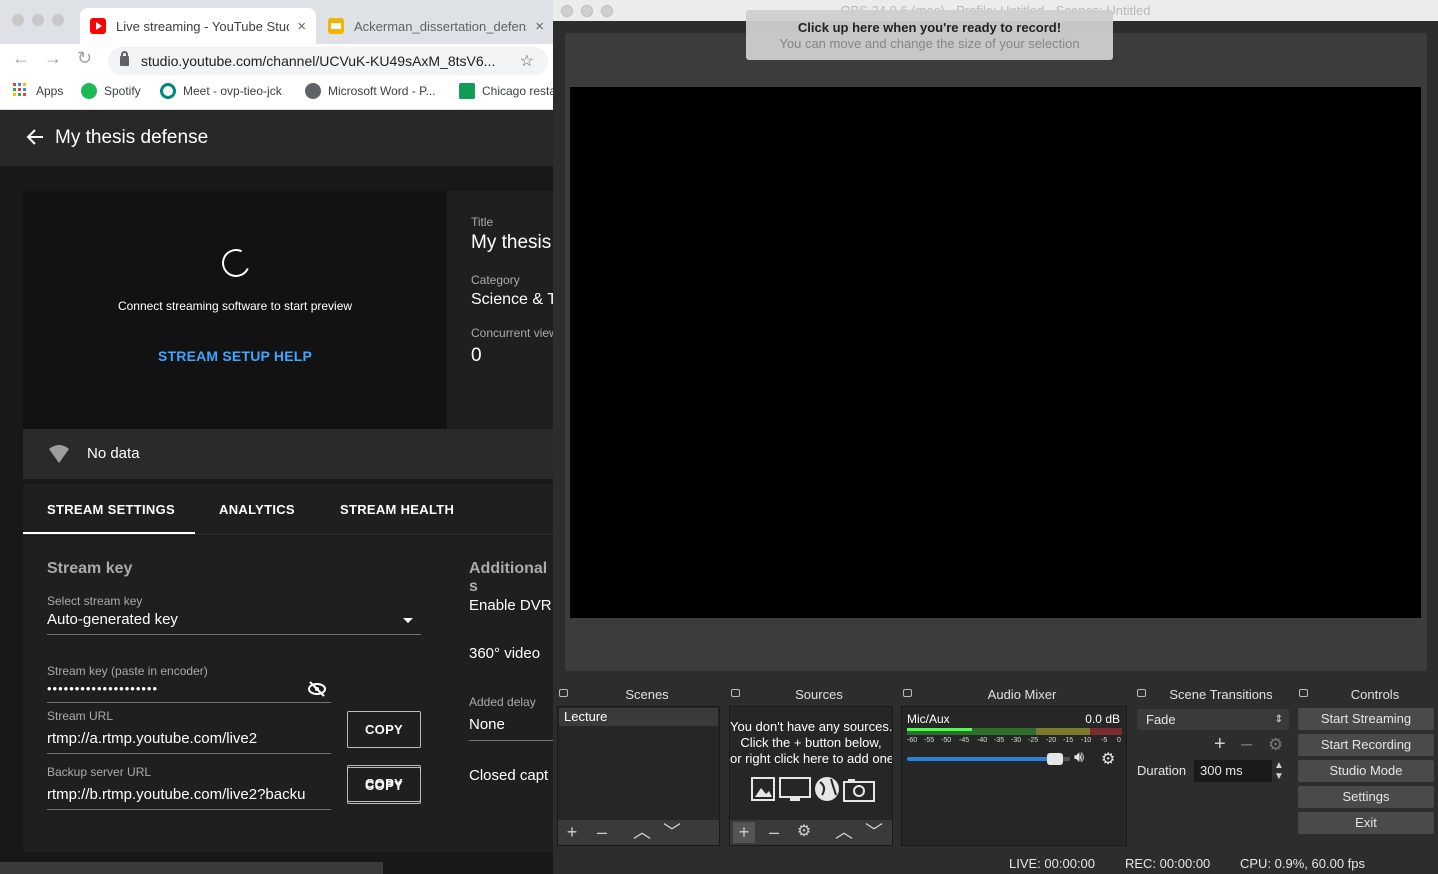  Describe the element at coordinates (1246, 744) in the screenshot. I see `remove-transition-icon: –` at that location.